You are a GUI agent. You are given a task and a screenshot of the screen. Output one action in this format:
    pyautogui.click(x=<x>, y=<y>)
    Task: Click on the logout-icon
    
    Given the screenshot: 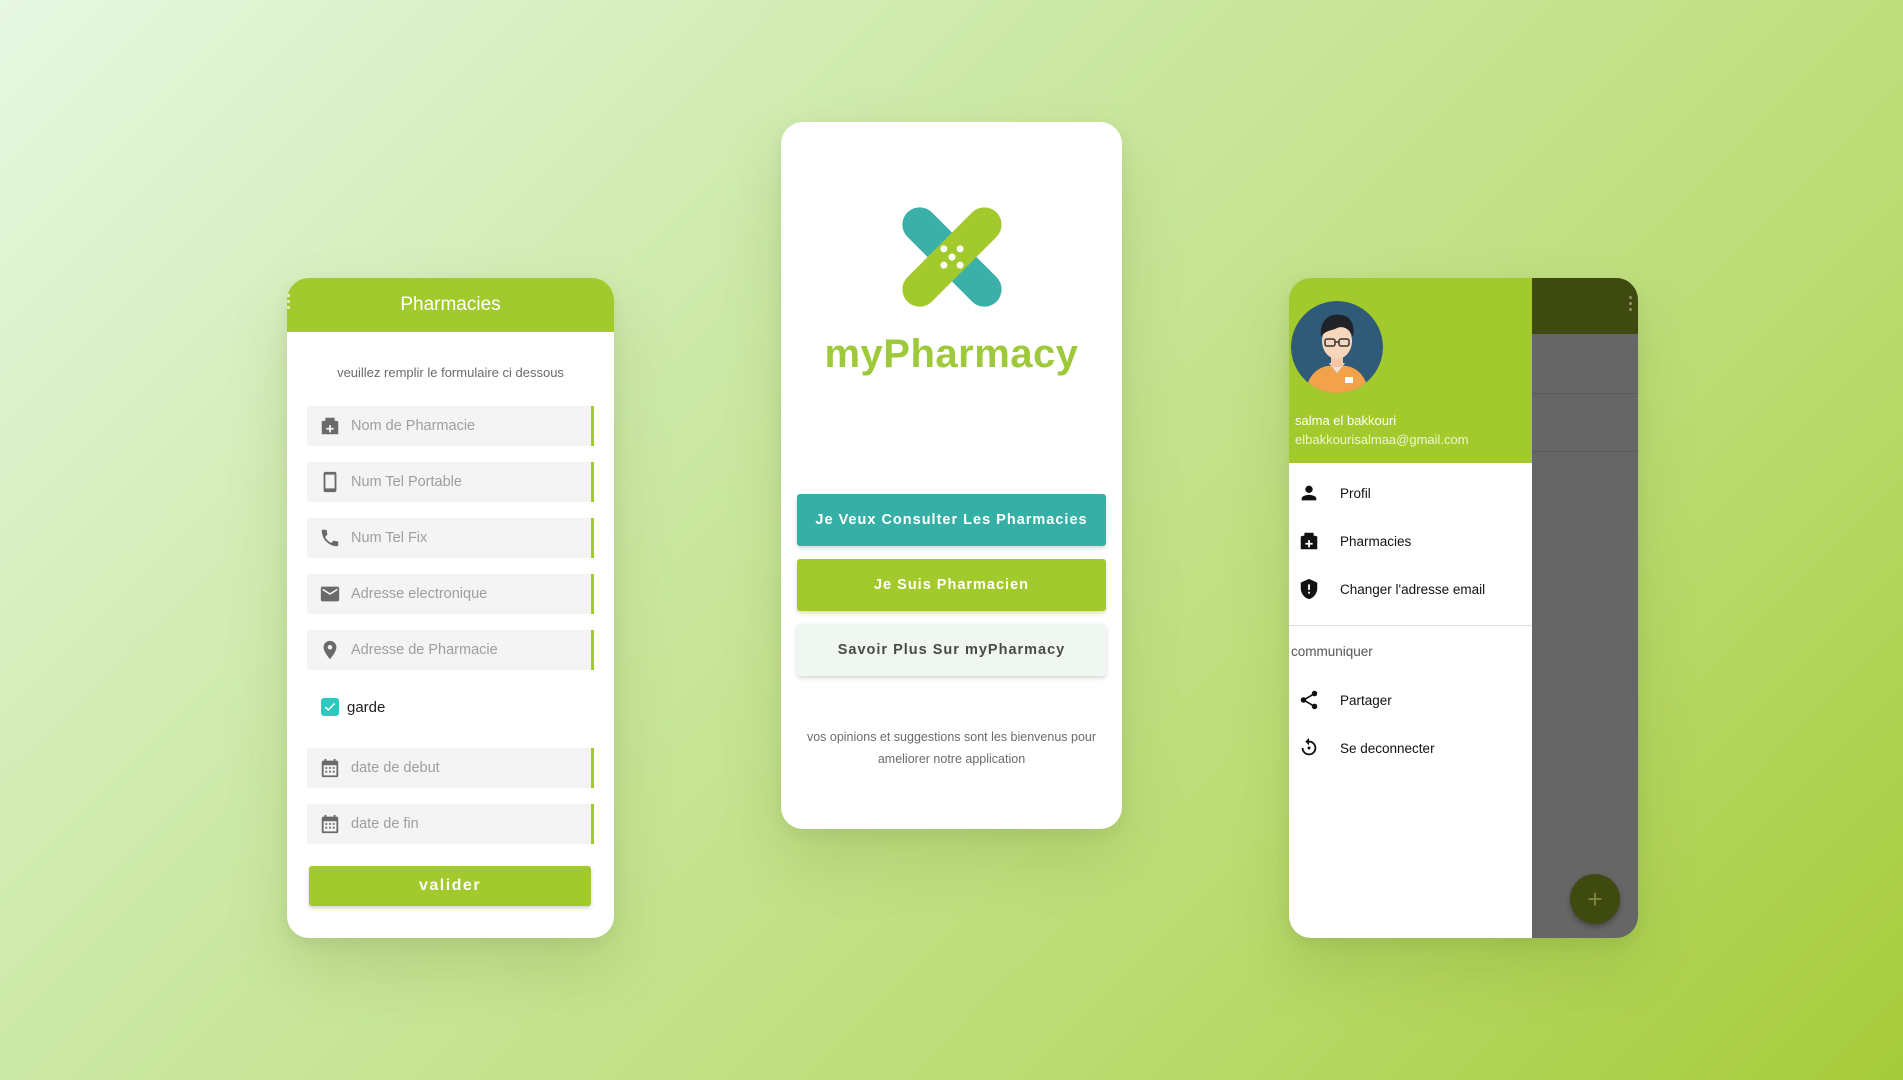 What is the action you would take?
    pyautogui.click(x=1309, y=746)
    